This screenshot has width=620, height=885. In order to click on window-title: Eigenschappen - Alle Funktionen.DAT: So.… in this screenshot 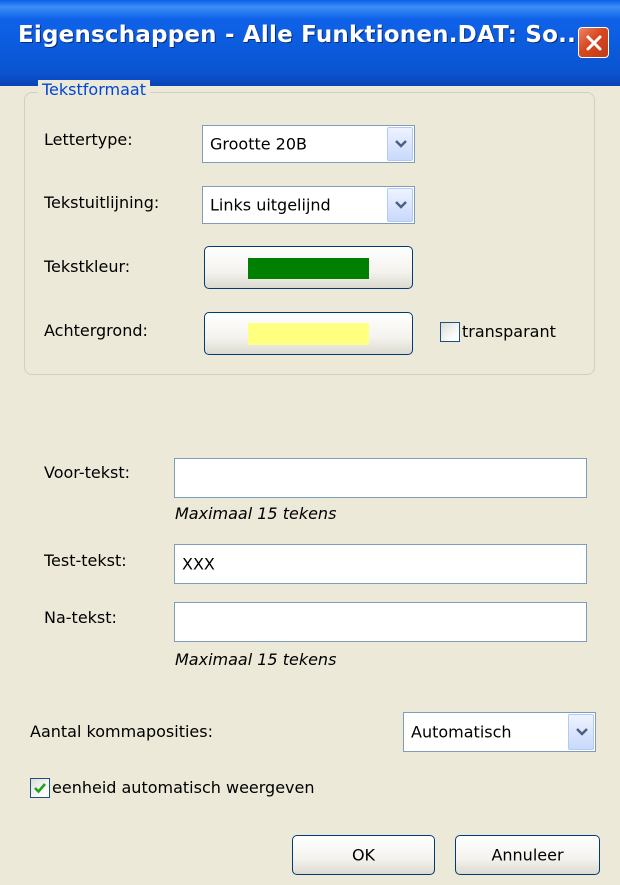, I will do `click(301, 35)`.